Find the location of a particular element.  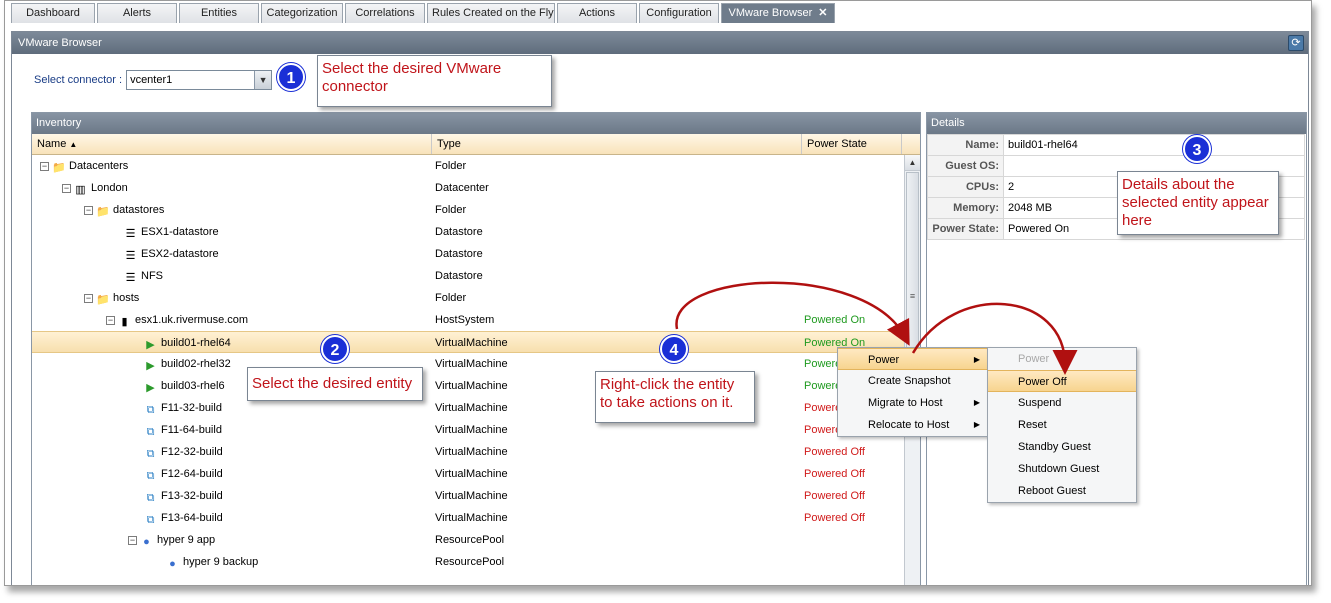

arrow-to-menu is located at coordinates (792, 313).